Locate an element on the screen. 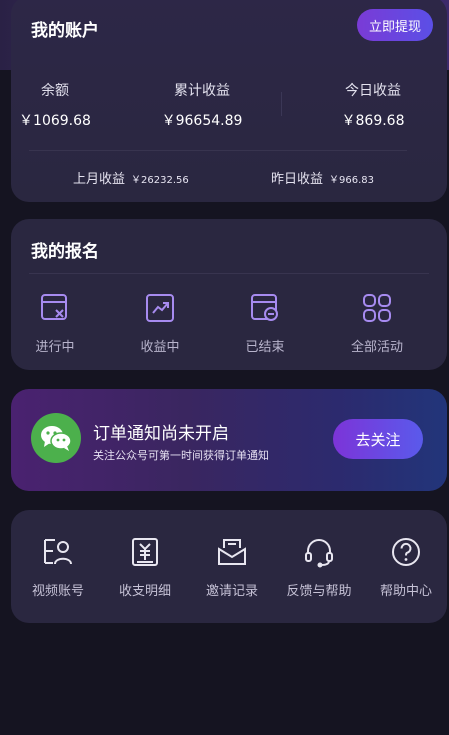 The width and height of the screenshot is (449, 735). tool-item-video-account: 视频账号 is located at coordinates (58, 567).